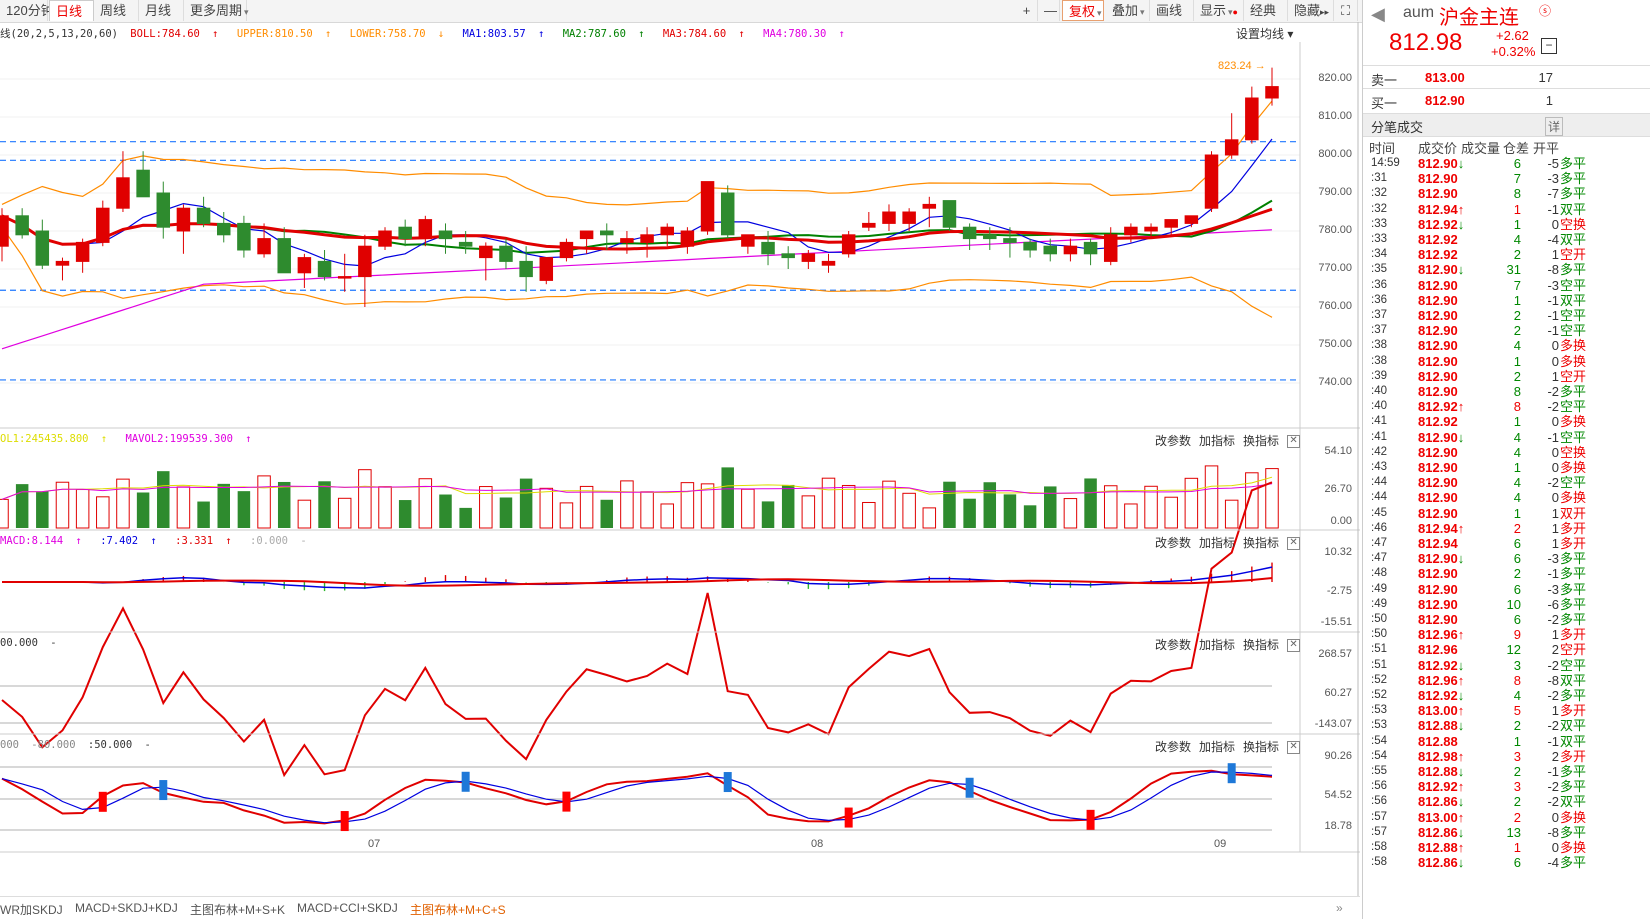 This screenshot has width=1650, height=920. What do you see at coordinates (1553, 863) in the screenshot?
I see `tick-oi-diff: -4` at bounding box center [1553, 863].